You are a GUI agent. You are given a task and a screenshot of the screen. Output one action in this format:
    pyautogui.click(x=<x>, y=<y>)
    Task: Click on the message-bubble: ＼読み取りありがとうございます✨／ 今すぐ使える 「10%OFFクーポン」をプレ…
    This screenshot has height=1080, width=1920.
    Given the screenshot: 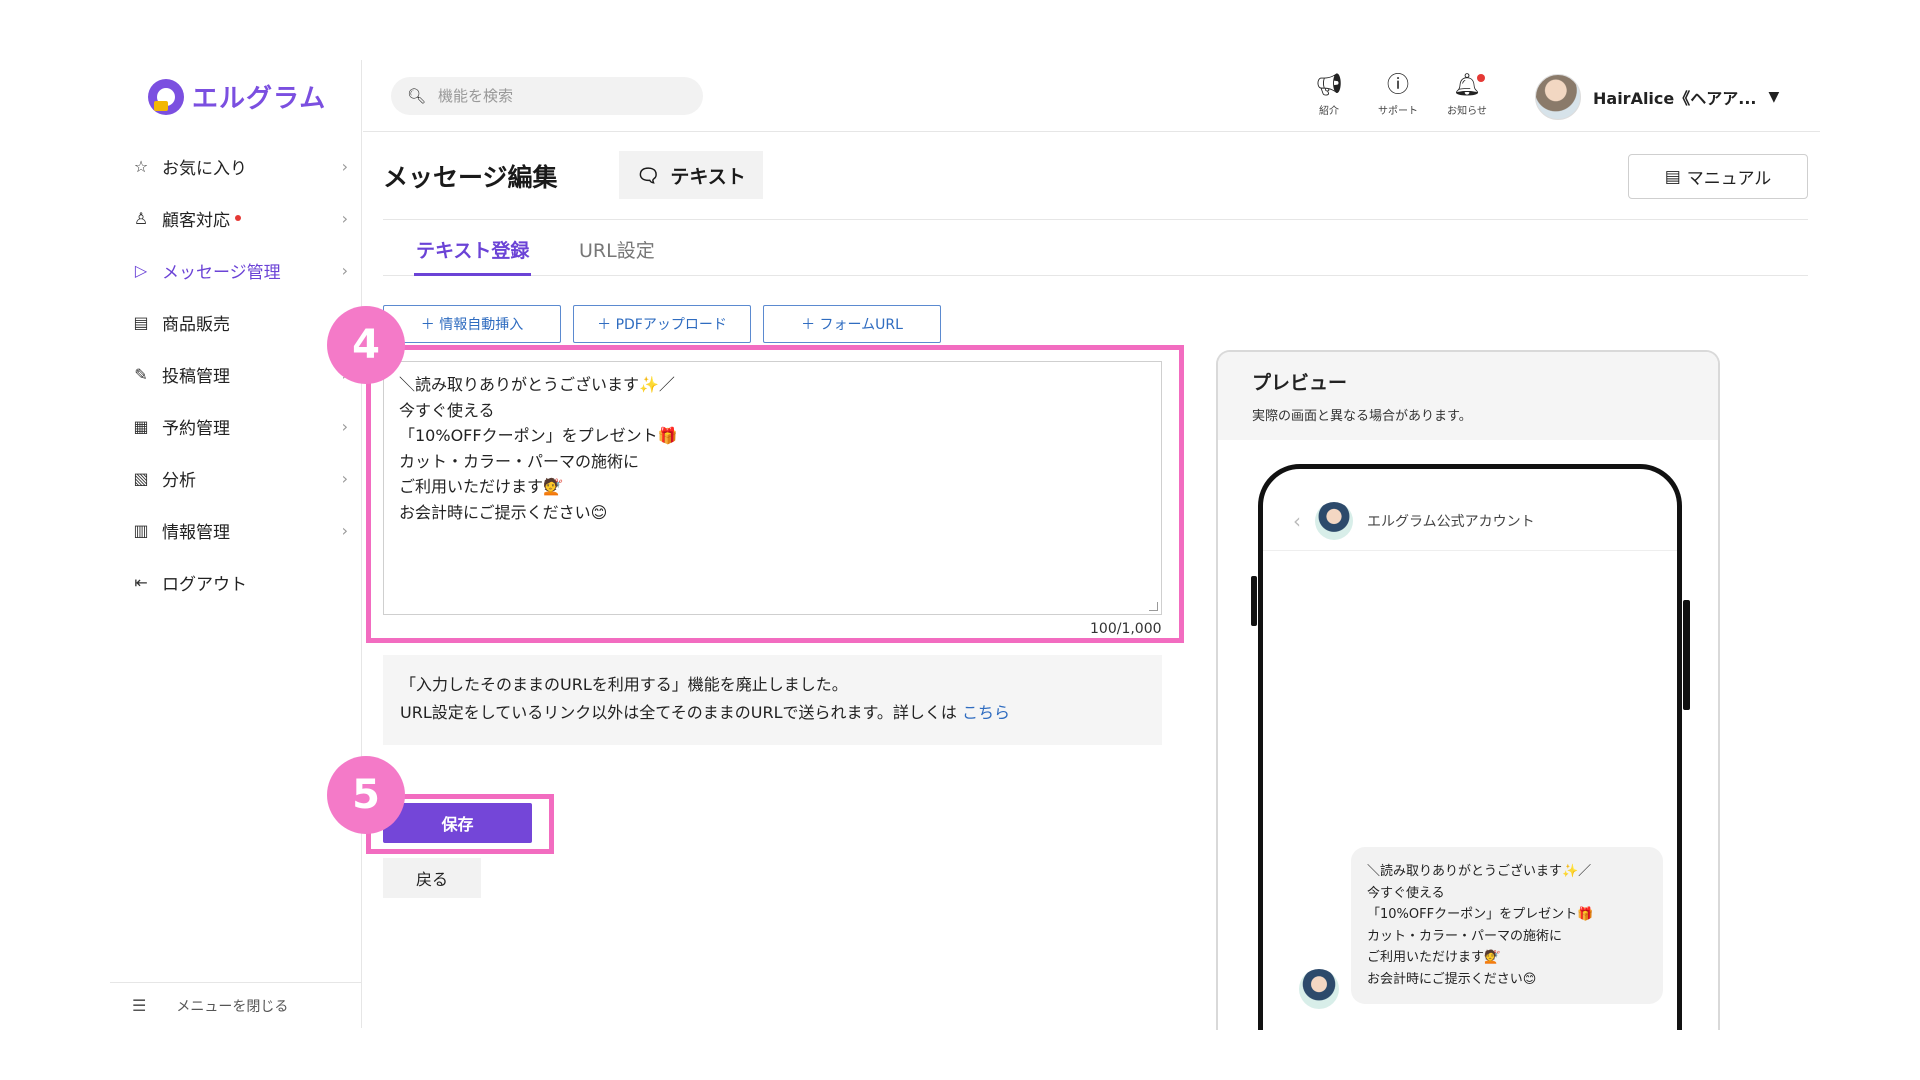 What is the action you would take?
    pyautogui.click(x=1507, y=925)
    